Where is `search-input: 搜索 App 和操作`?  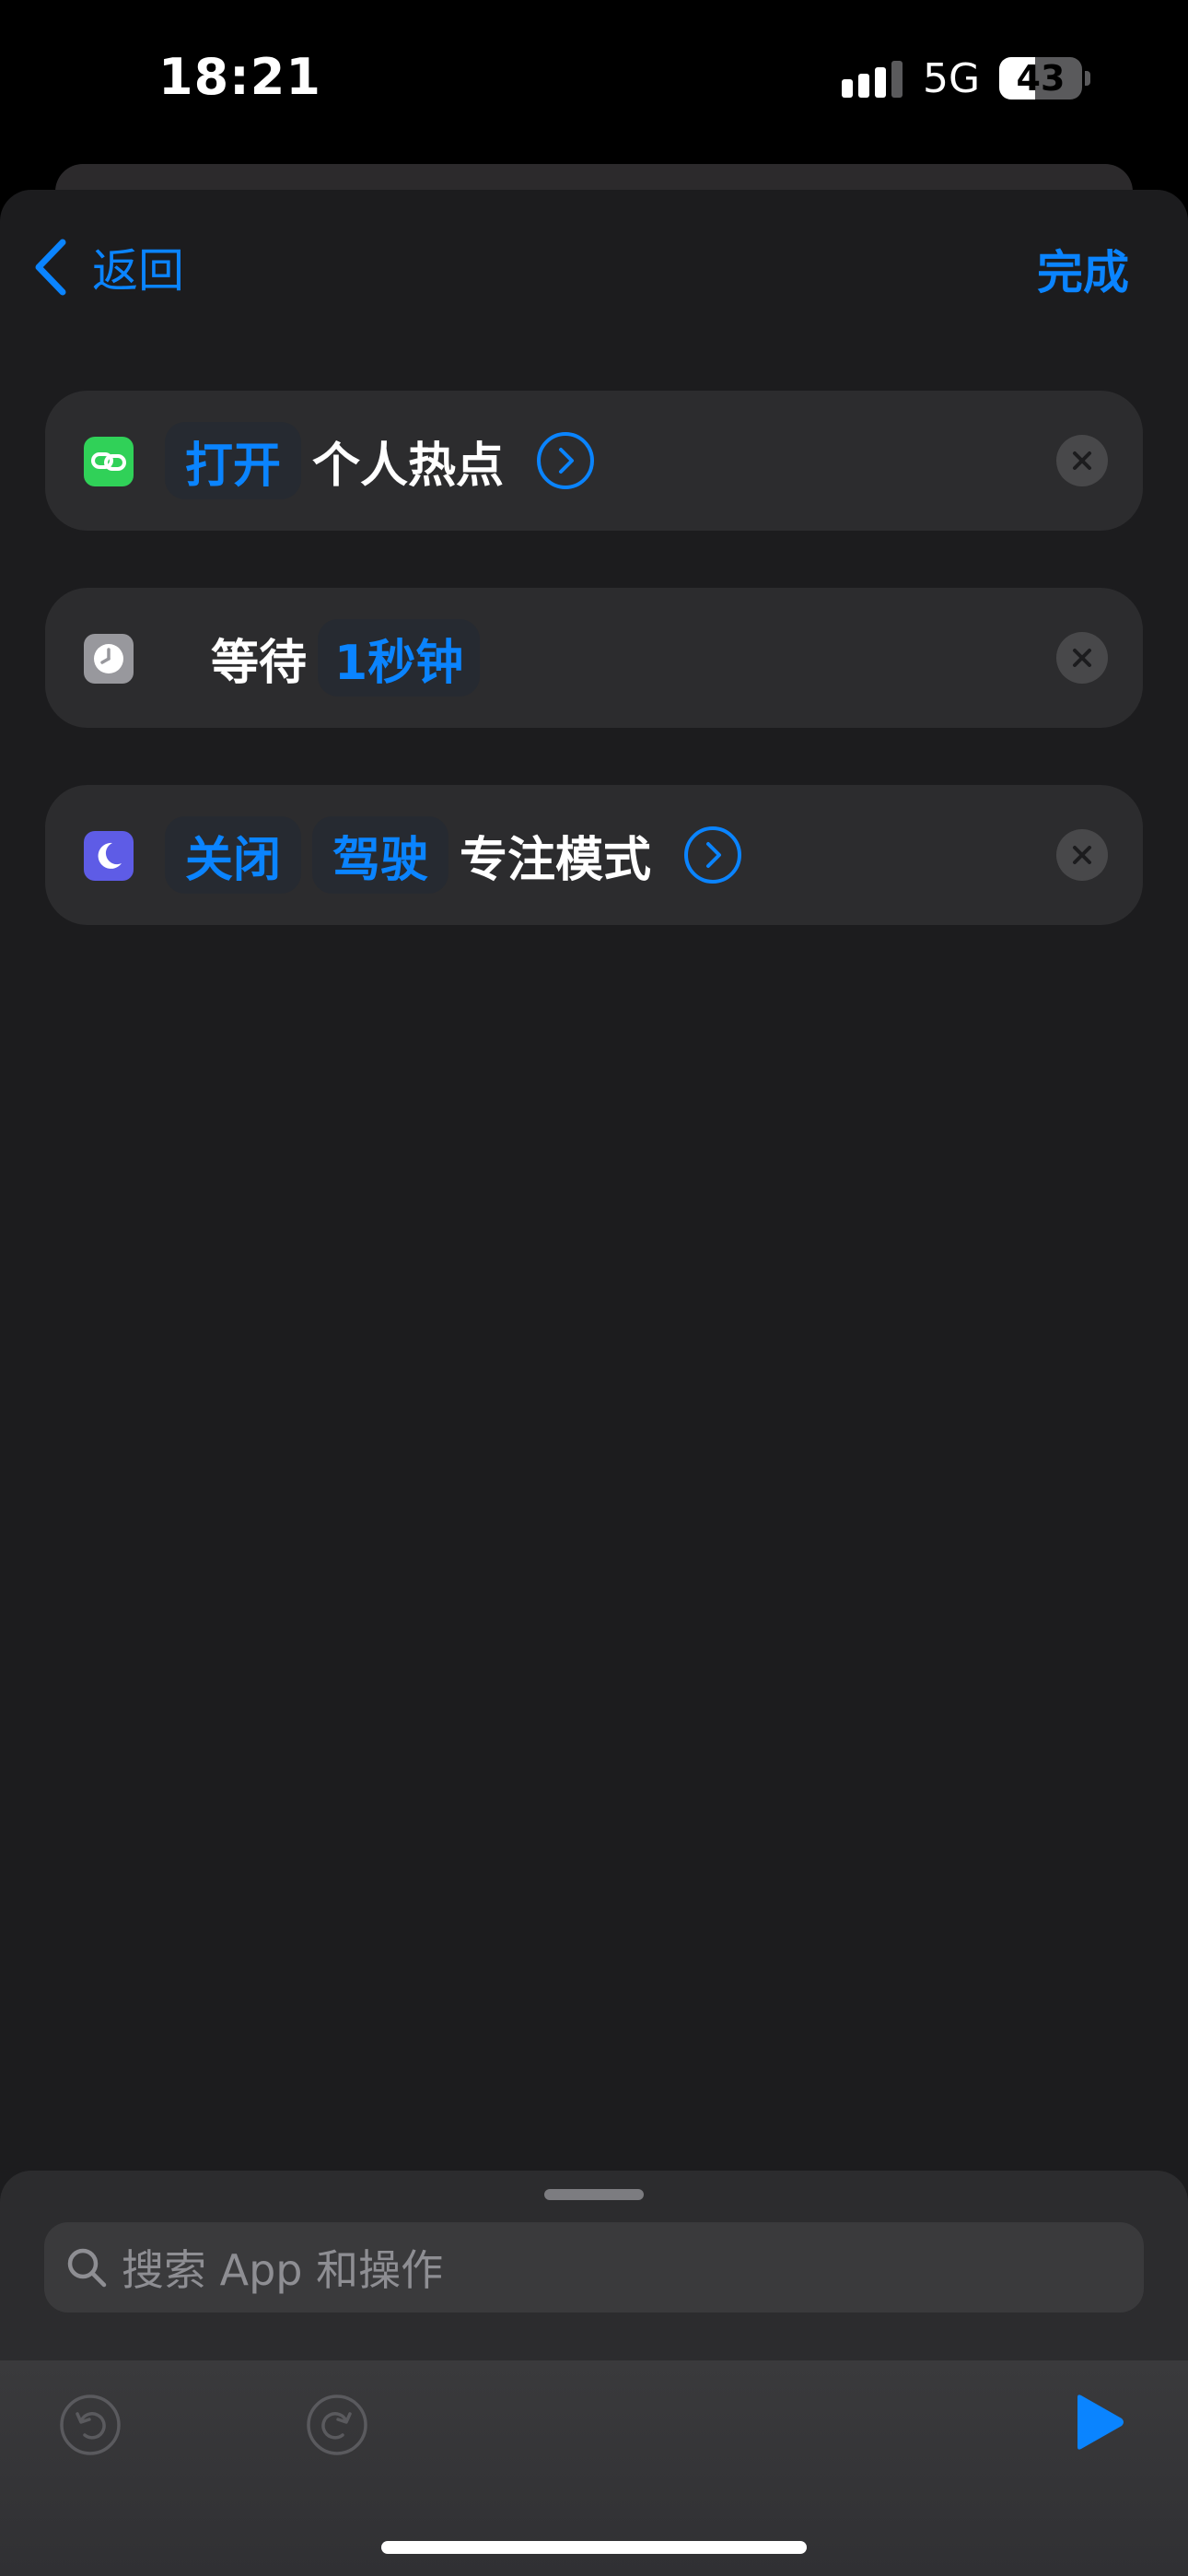
search-input: 搜索 App 和操作 is located at coordinates (594, 2267).